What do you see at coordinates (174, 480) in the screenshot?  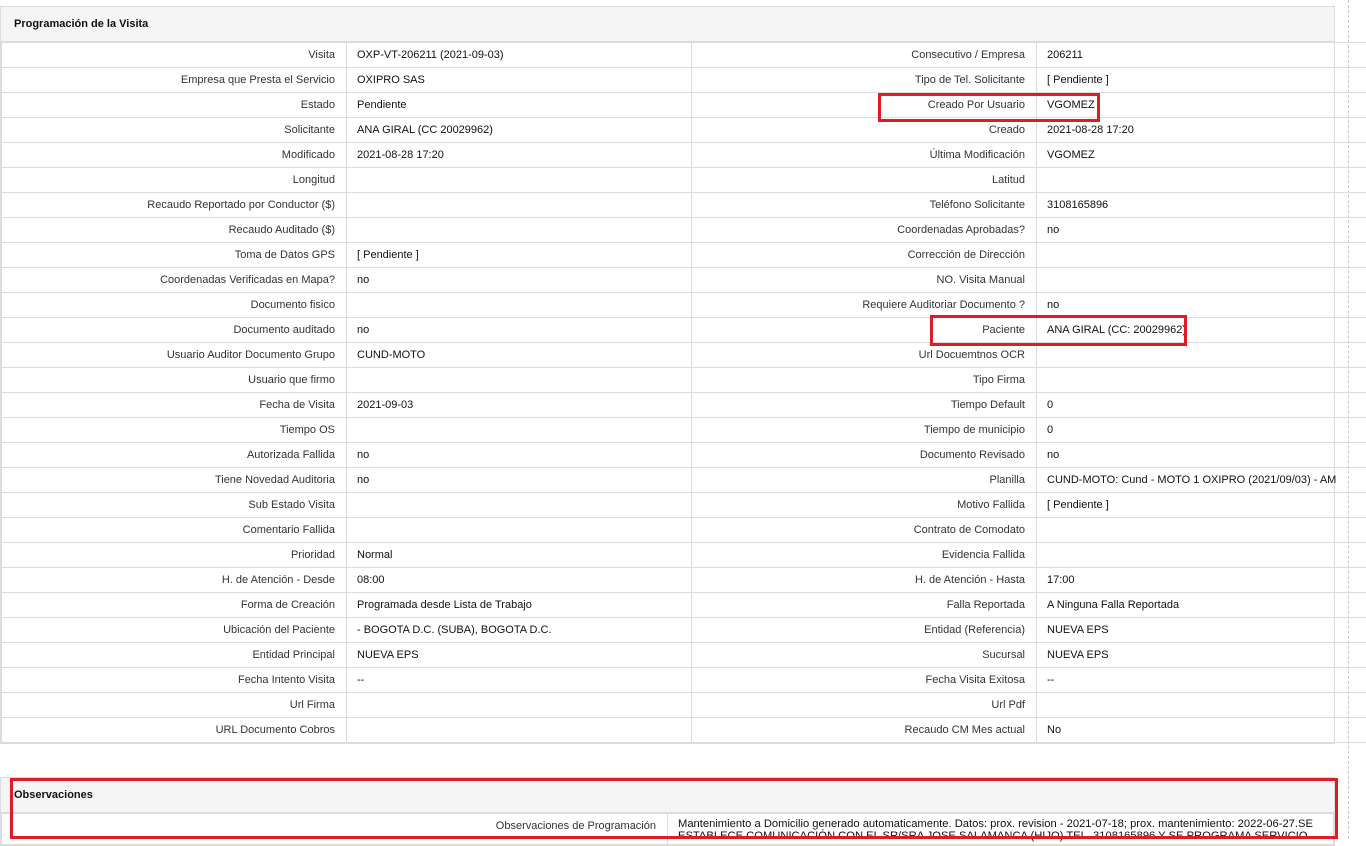 I see `field-label: Tiene Novedad Auditoria` at bounding box center [174, 480].